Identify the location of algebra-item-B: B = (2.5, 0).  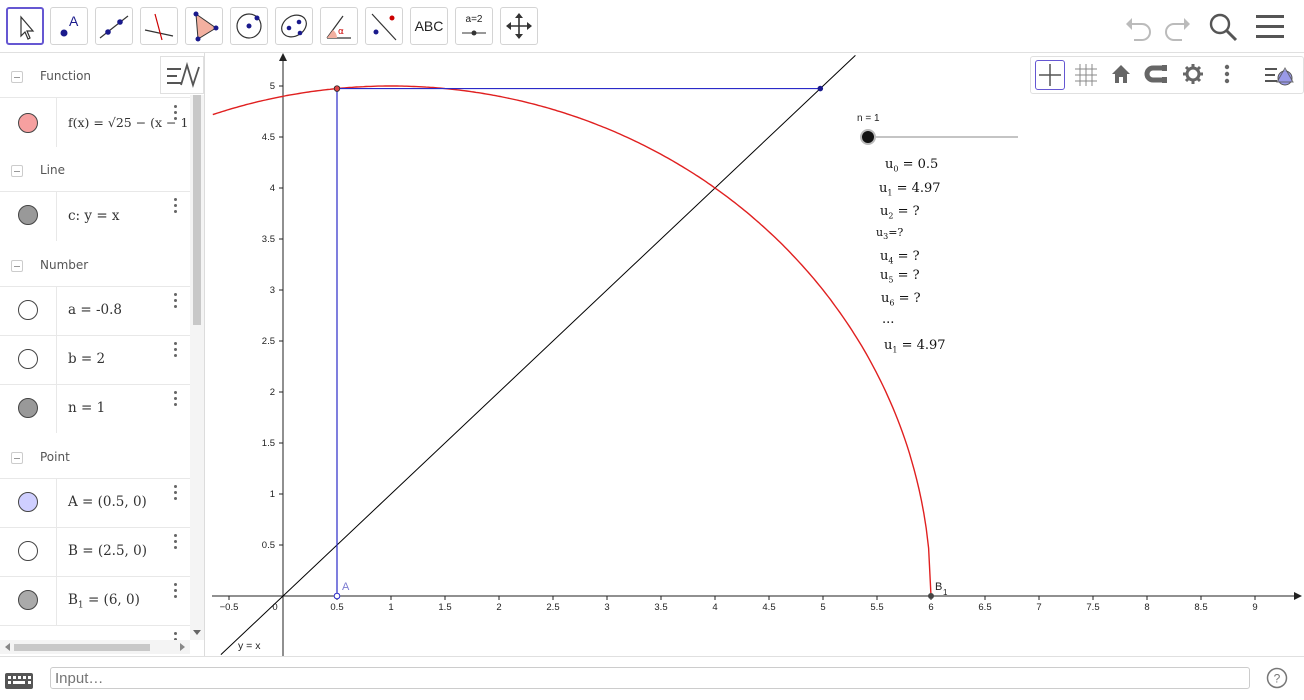
(95, 551).